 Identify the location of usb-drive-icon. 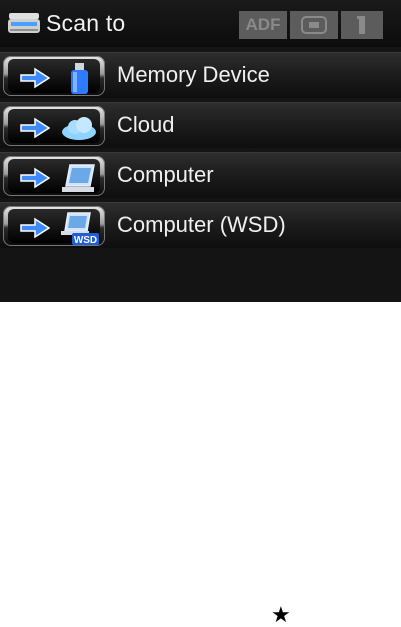
(79, 78).